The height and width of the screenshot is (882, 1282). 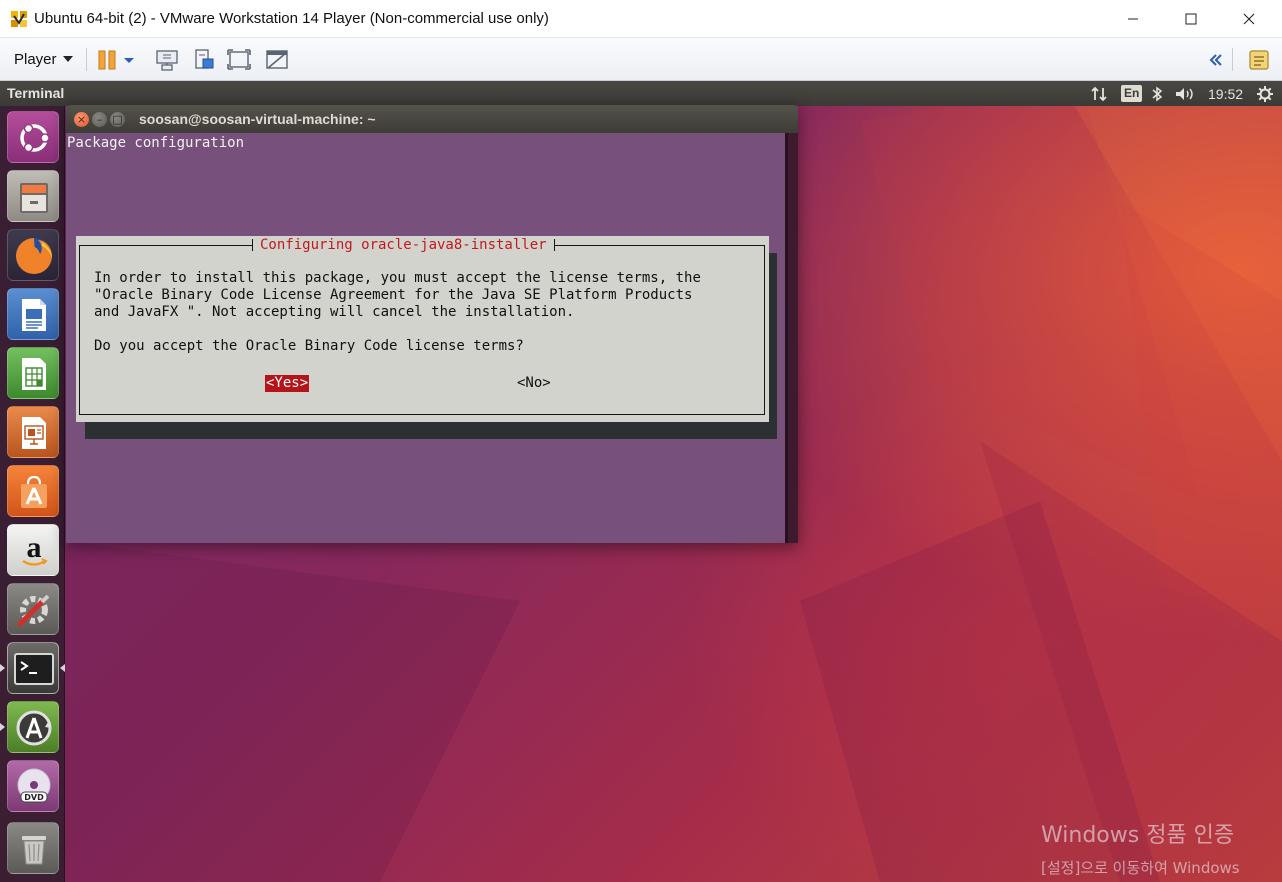 What do you see at coordinates (287, 383) in the screenshot?
I see `yes-button: <Yes>` at bounding box center [287, 383].